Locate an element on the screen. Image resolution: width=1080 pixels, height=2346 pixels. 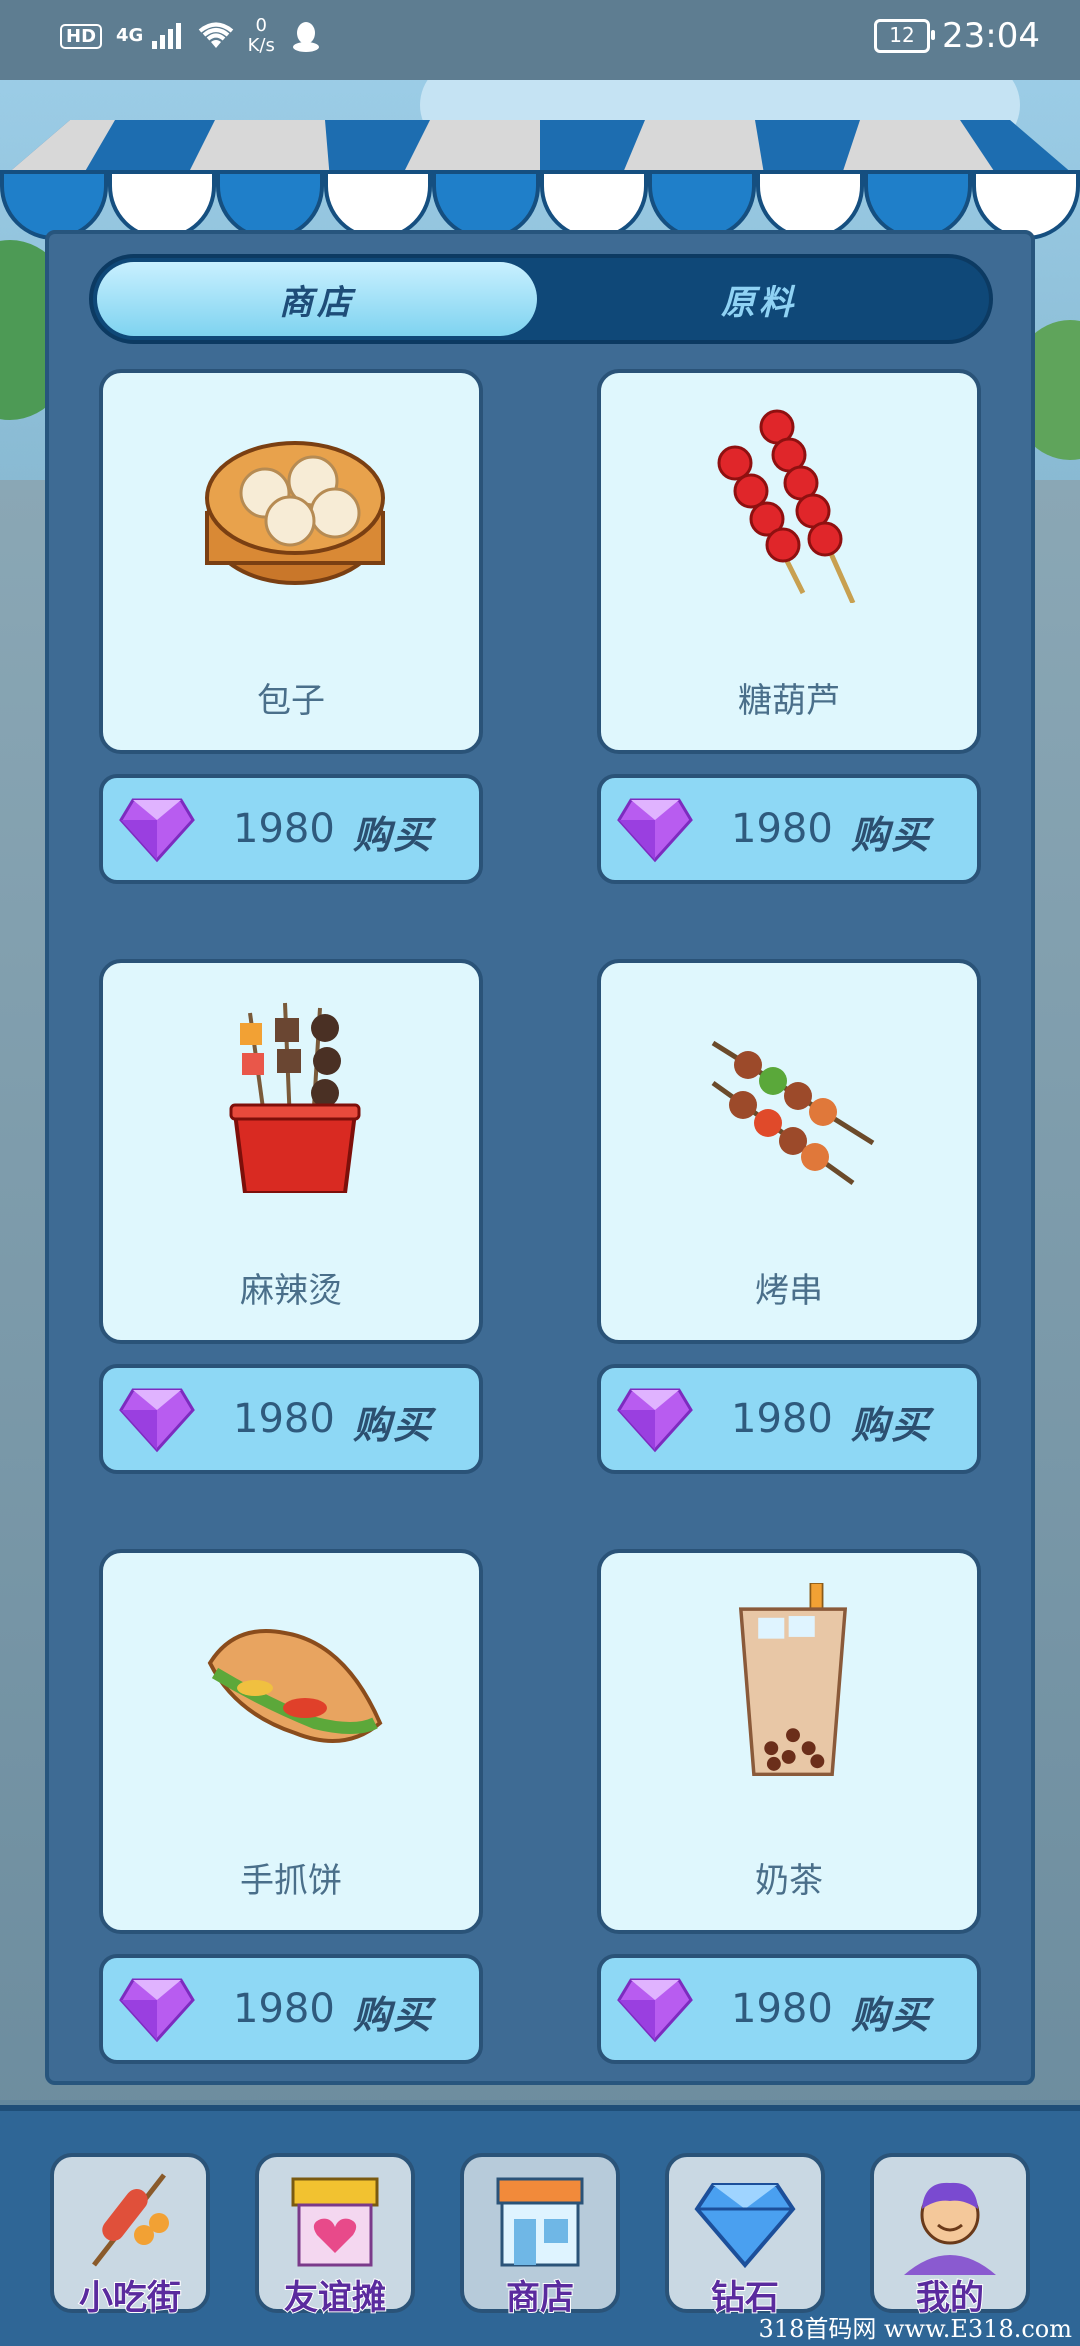
shop-item: 奶茶 1980 购买 is located at coordinates (789, 1806).